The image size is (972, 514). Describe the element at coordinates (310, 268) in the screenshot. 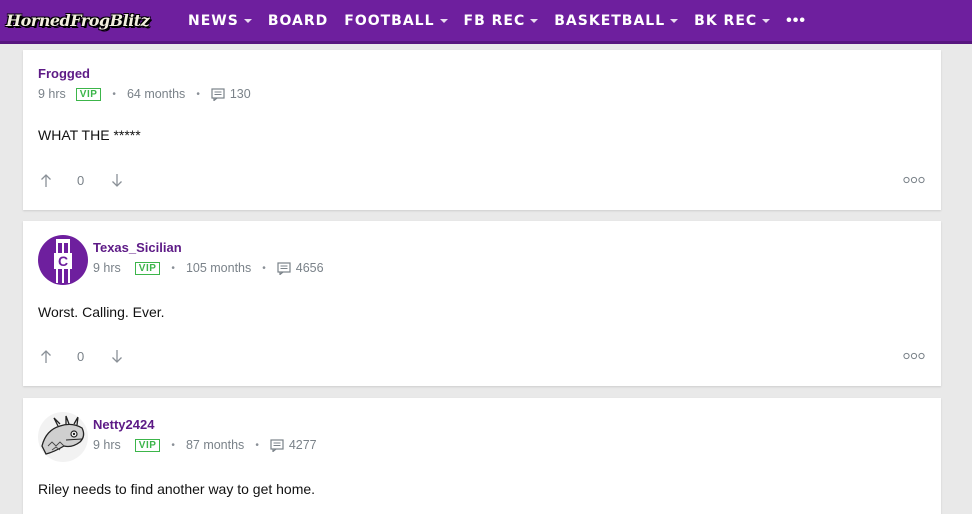

I see `post-count: 4656` at that location.